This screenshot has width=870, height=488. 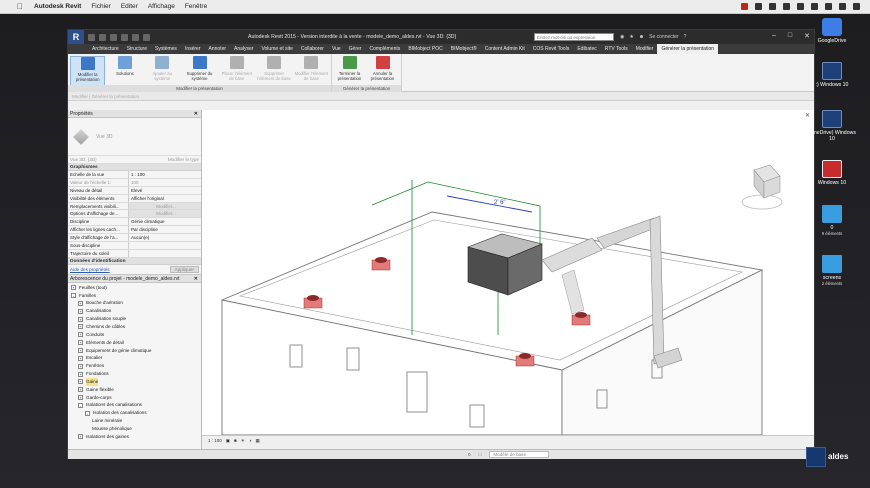 I want to click on tree-item: - Isolation des canalisations, so click(x=134, y=413).